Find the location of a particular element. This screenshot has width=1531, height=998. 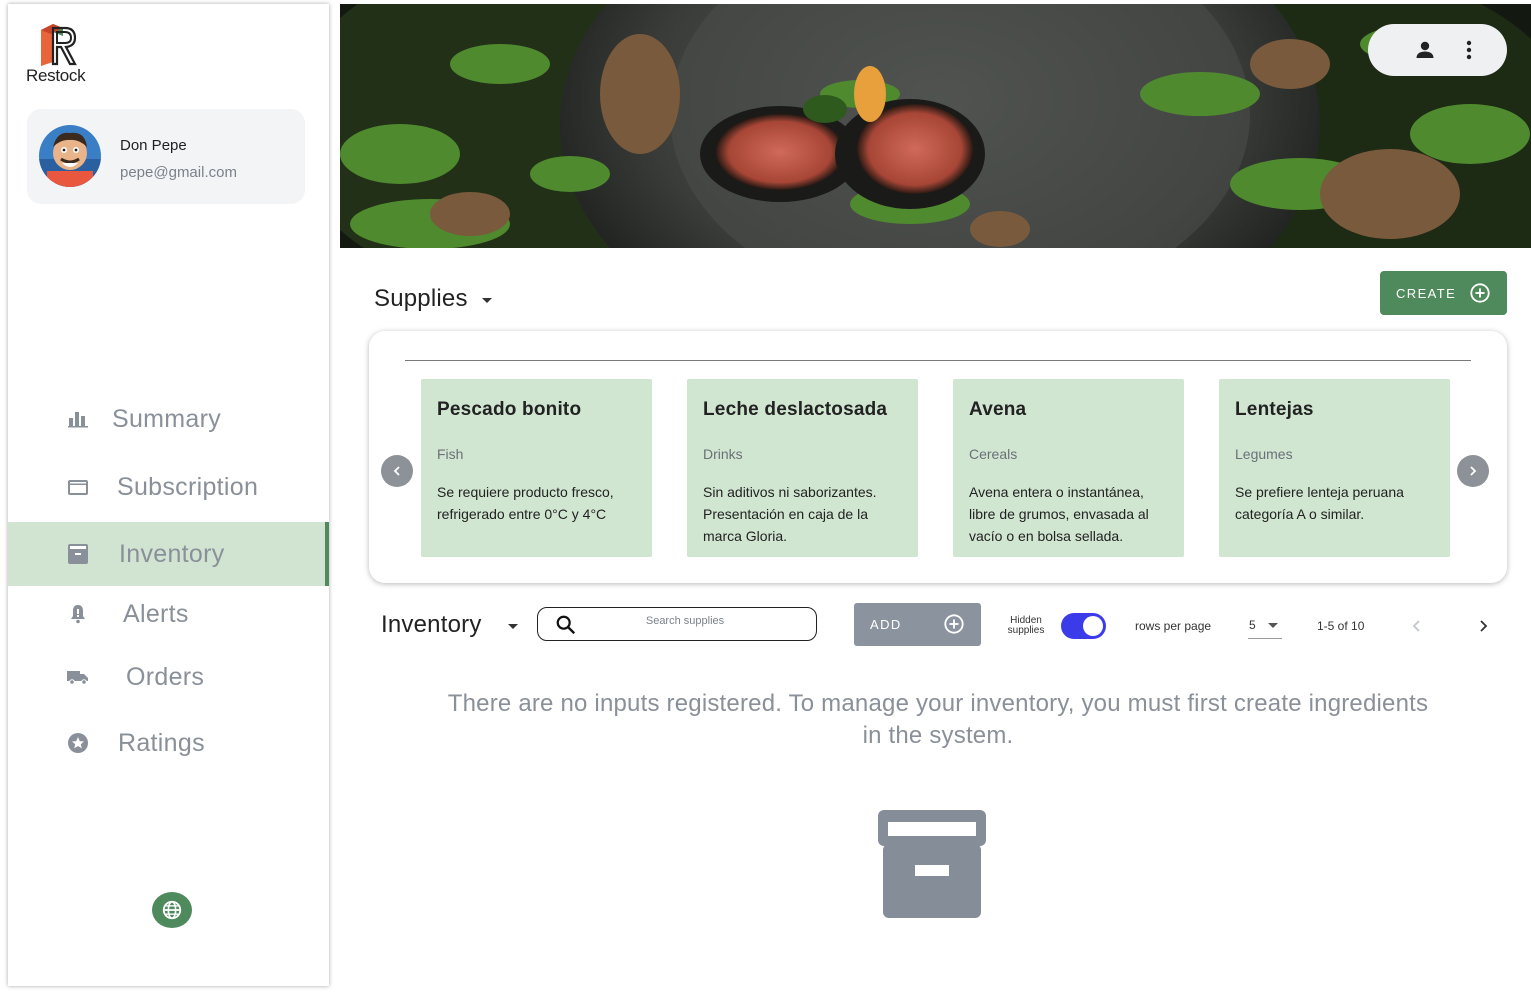

bell-alert-icon is located at coordinates (78, 614).